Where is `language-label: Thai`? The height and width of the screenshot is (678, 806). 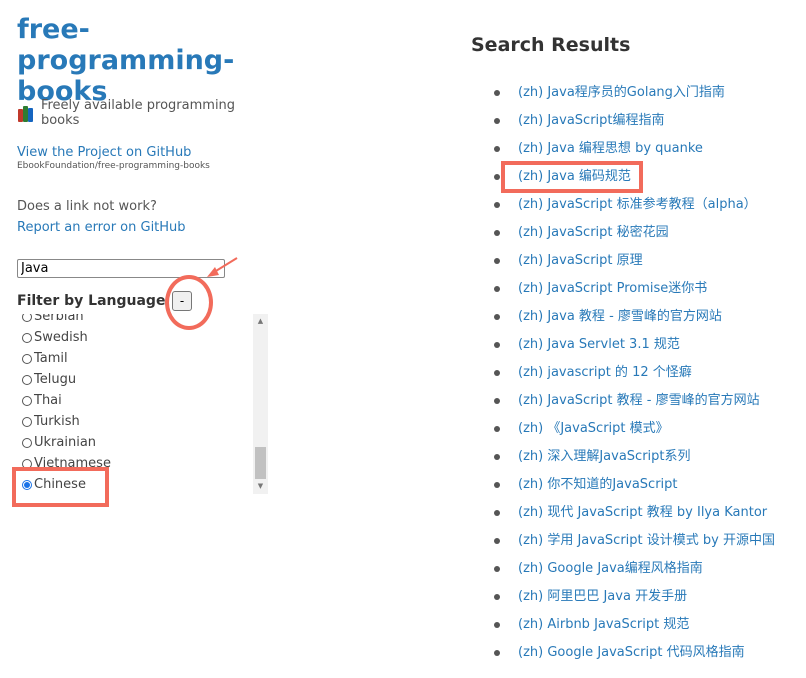
language-label: Thai is located at coordinates (48, 400).